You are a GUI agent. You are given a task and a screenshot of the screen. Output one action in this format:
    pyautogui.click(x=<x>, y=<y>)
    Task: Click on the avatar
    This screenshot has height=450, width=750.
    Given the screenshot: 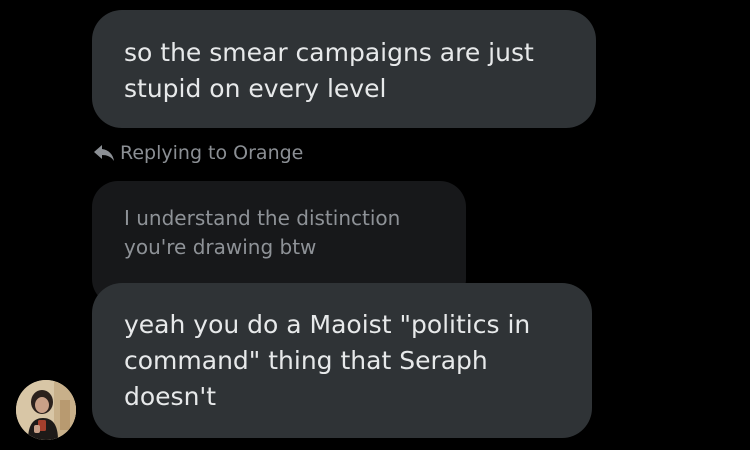 What is the action you would take?
    pyautogui.click(x=46, y=410)
    